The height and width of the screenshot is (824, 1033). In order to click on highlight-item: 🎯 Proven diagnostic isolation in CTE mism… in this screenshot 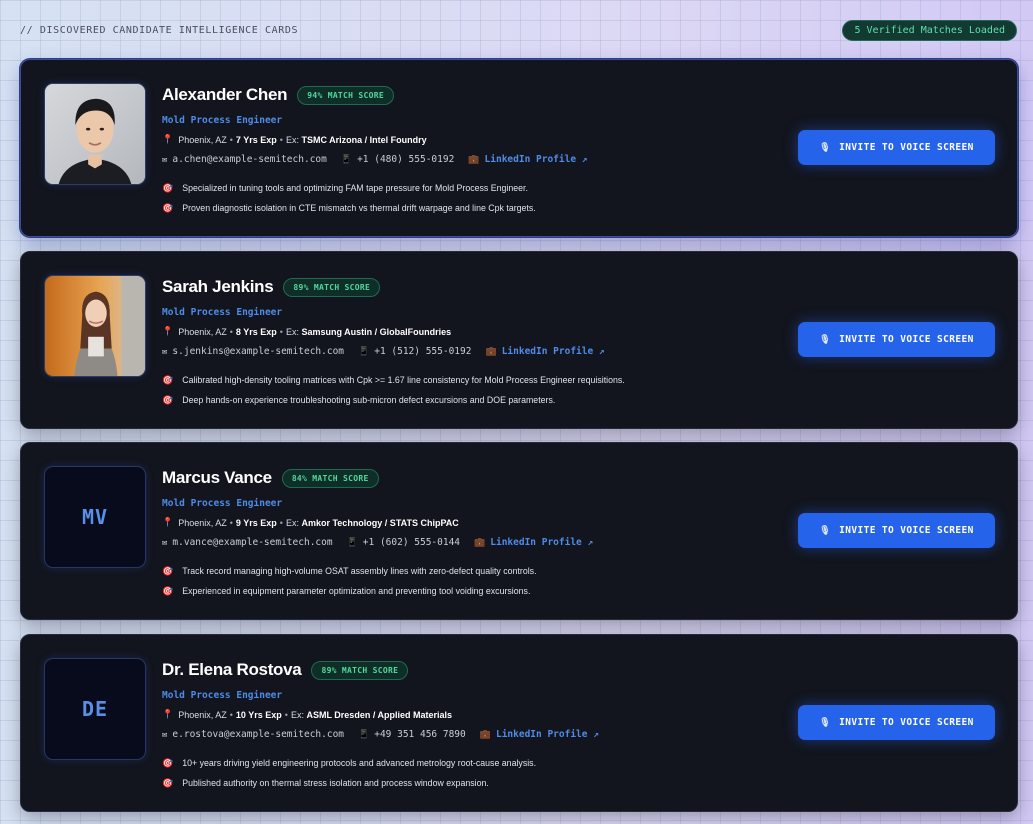, I will do `click(349, 208)`.